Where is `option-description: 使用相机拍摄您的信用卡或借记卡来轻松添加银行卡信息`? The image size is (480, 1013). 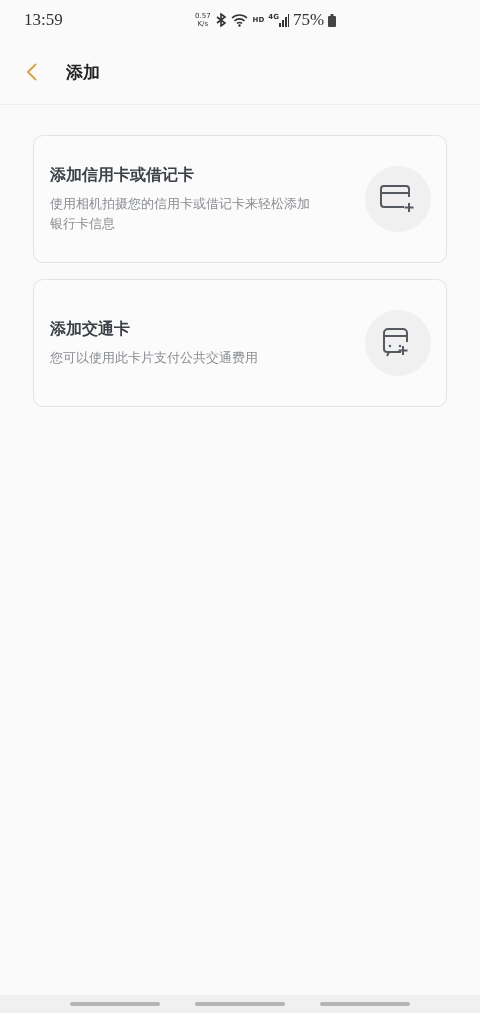
option-description: 使用相机拍摄您的信用卡或借记卡来轻松添加银行卡信息 is located at coordinates (180, 213).